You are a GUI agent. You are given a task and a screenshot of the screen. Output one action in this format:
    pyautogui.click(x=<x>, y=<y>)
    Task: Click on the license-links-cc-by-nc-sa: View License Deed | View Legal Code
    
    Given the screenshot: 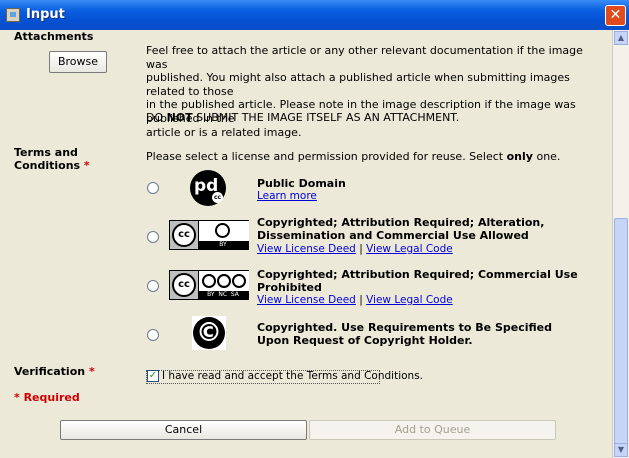 What is the action you would take?
    pyautogui.click(x=355, y=300)
    